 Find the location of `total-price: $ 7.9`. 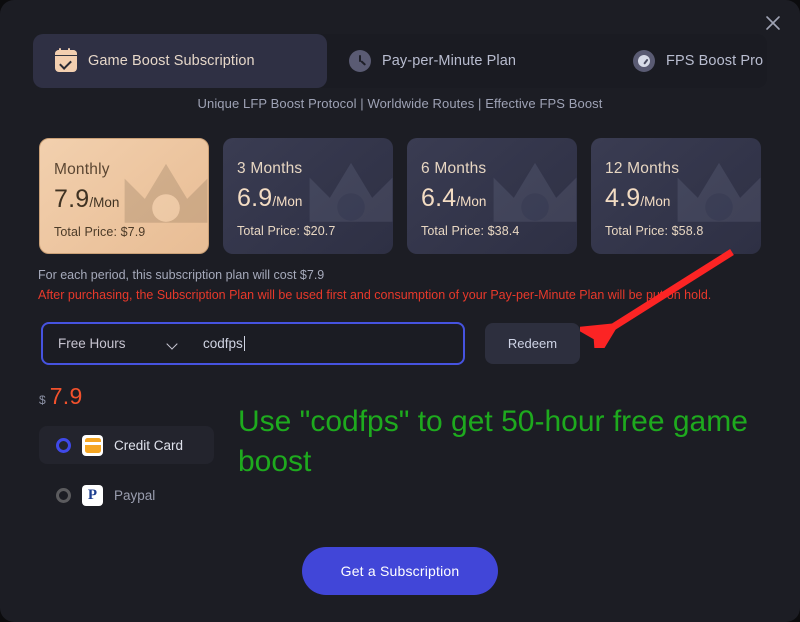

total-price: $ 7.9 is located at coordinates (61, 396).